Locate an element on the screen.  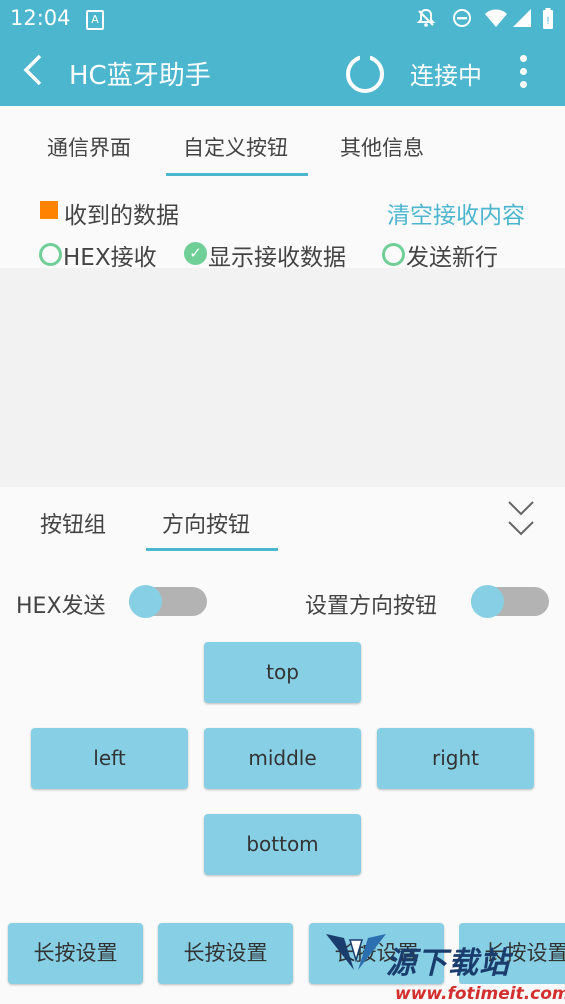
do-not-disturb-icon is located at coordinates (462, 19).